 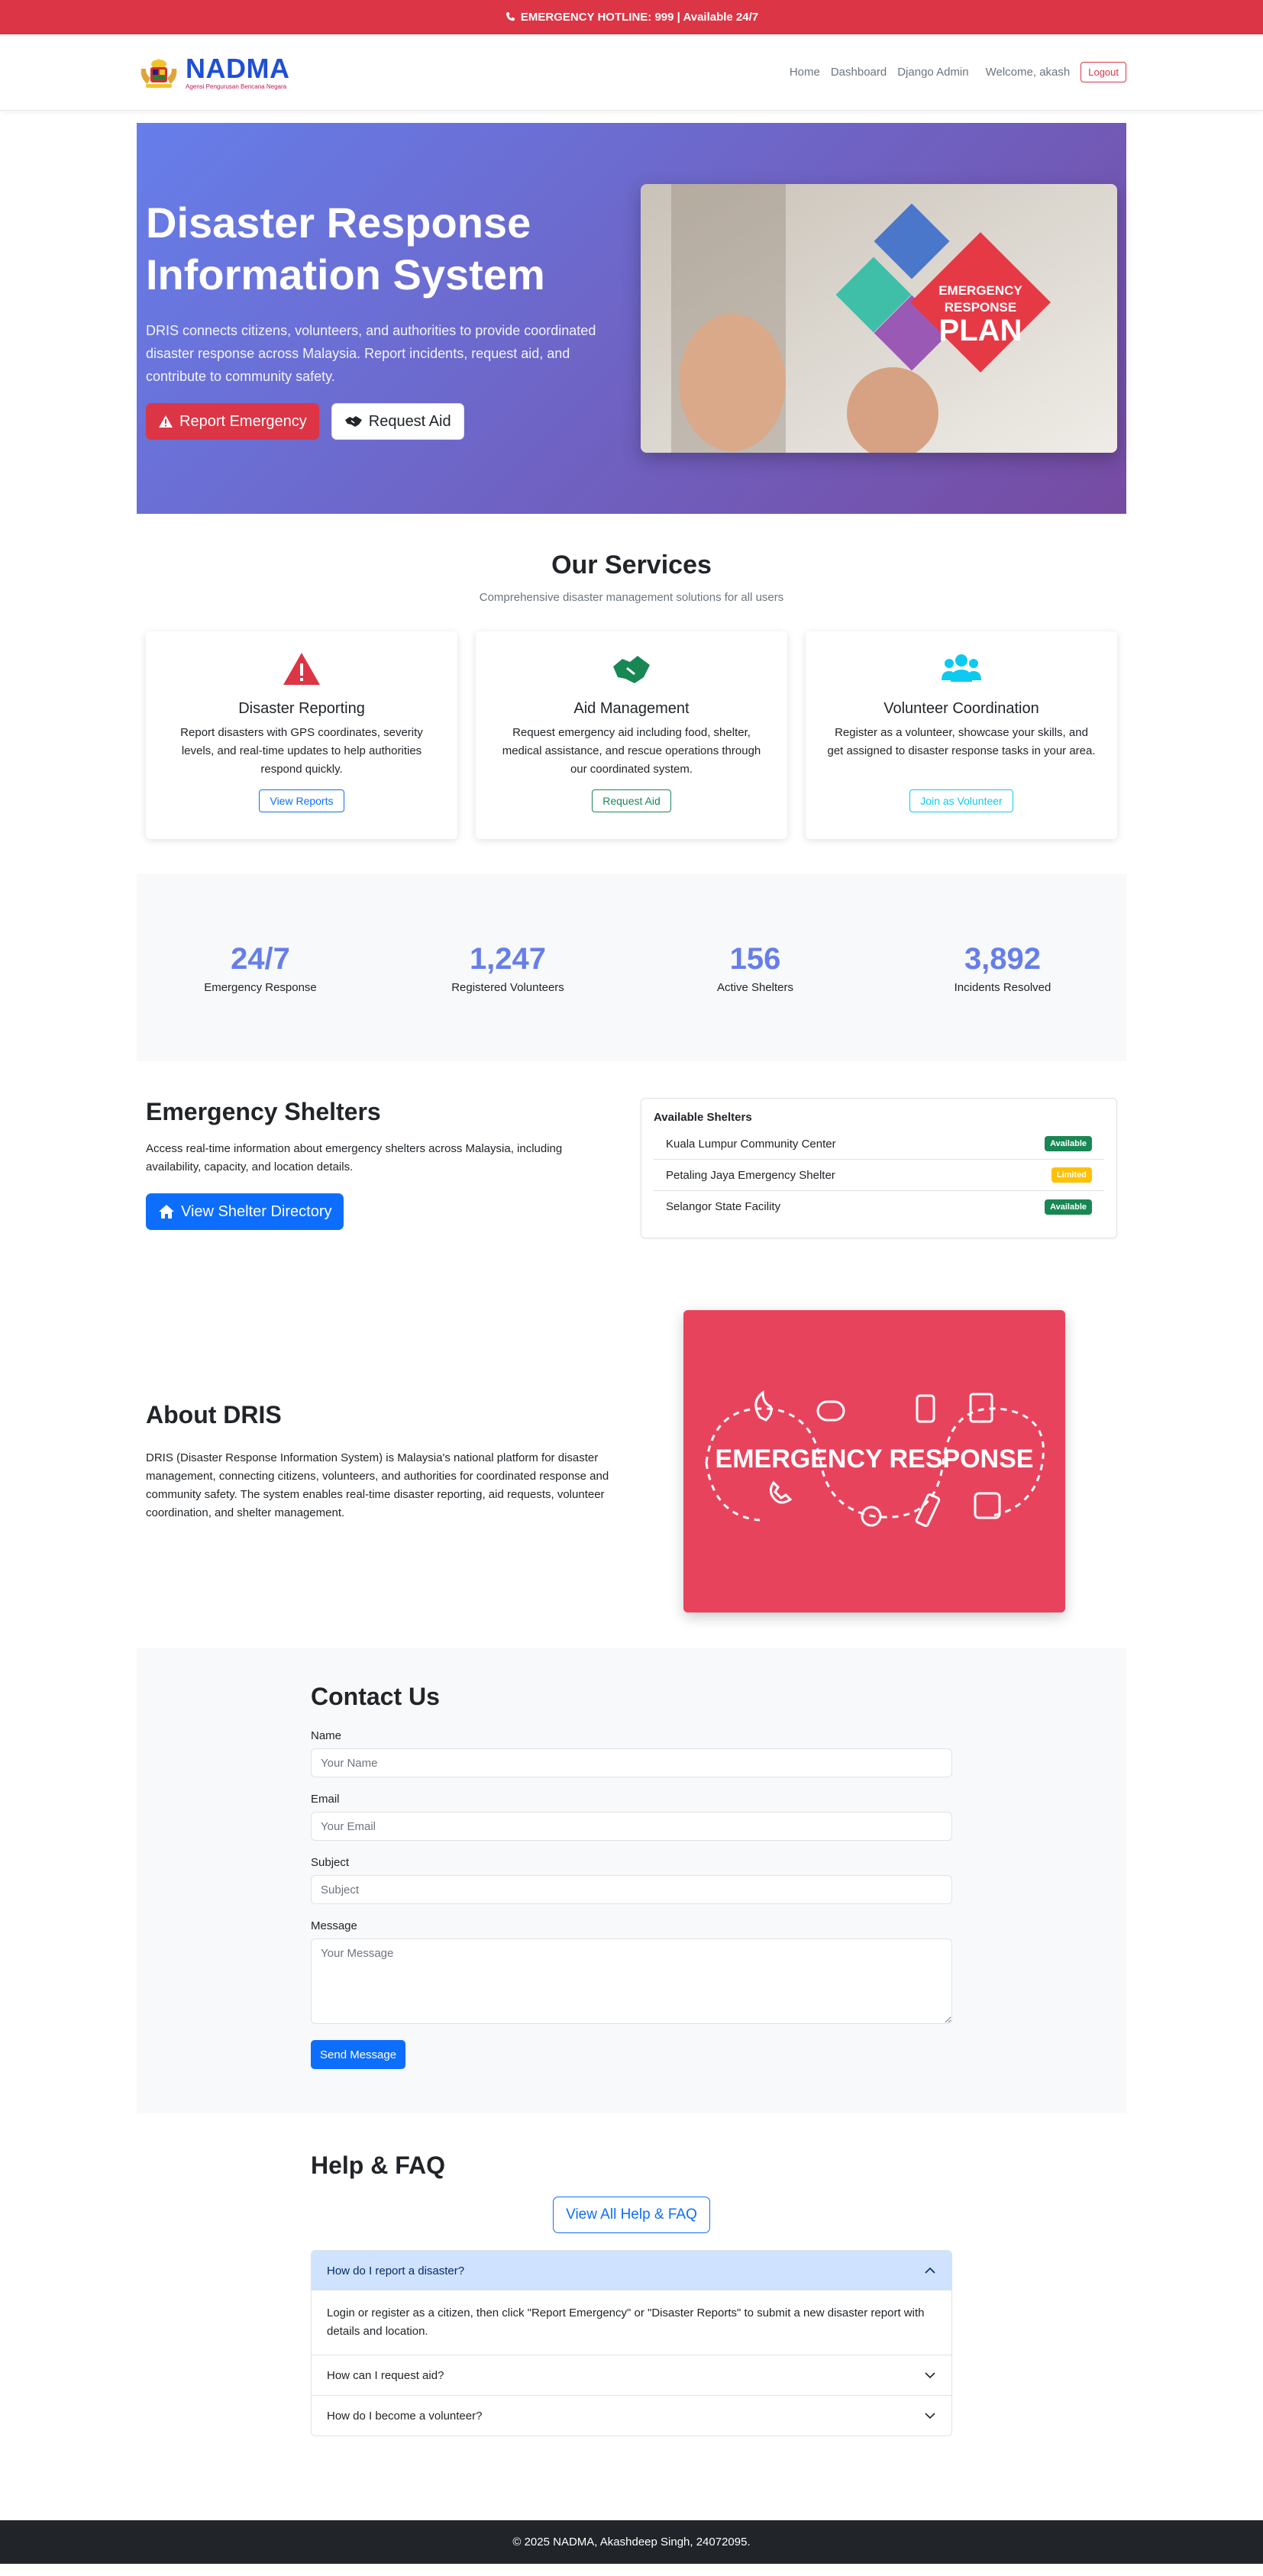 What do you see at coordinates (507, 987) in the screenshot?
I see `stat-label: Registered Volunteers` at bounding box center [507, 987].